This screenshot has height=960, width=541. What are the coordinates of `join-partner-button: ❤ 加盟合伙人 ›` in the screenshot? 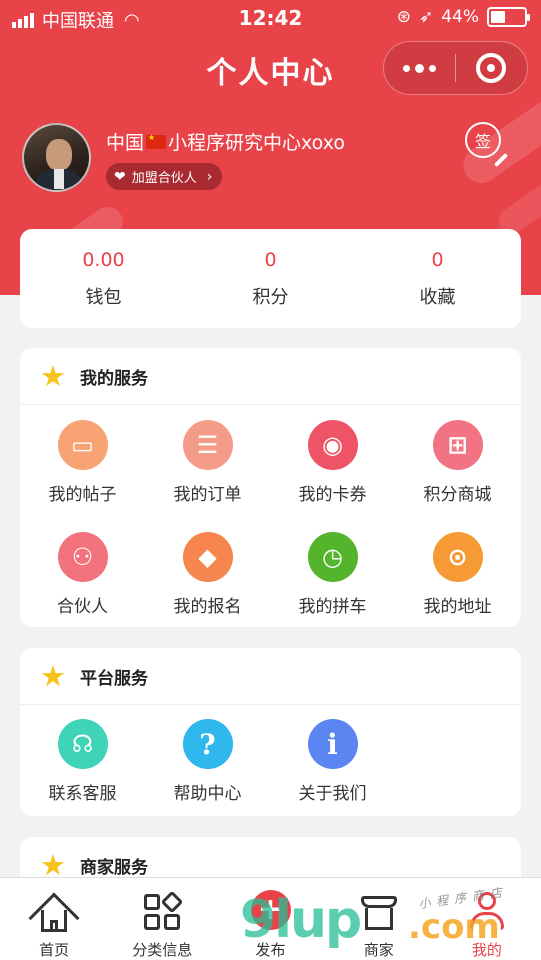 It's located at (164, 176).